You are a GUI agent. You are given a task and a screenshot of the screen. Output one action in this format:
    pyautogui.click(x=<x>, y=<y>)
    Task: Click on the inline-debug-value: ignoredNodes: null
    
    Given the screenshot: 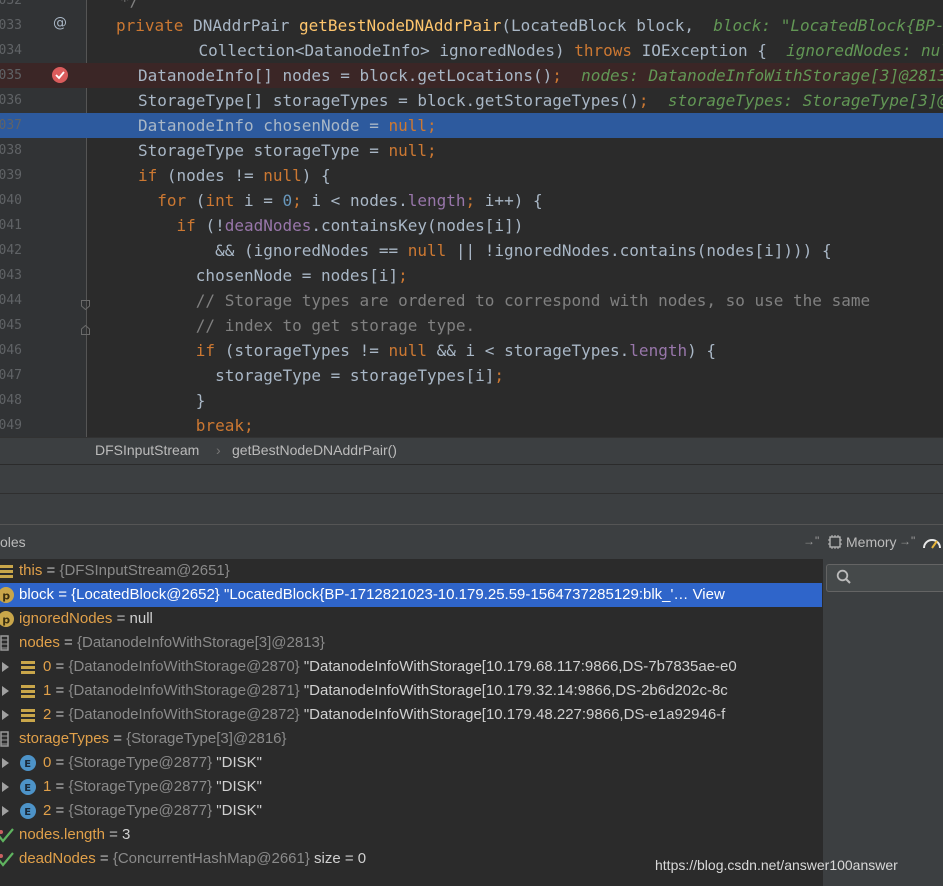 What is the action you would take?
    pyautogui.click(x=864, y=50)
    